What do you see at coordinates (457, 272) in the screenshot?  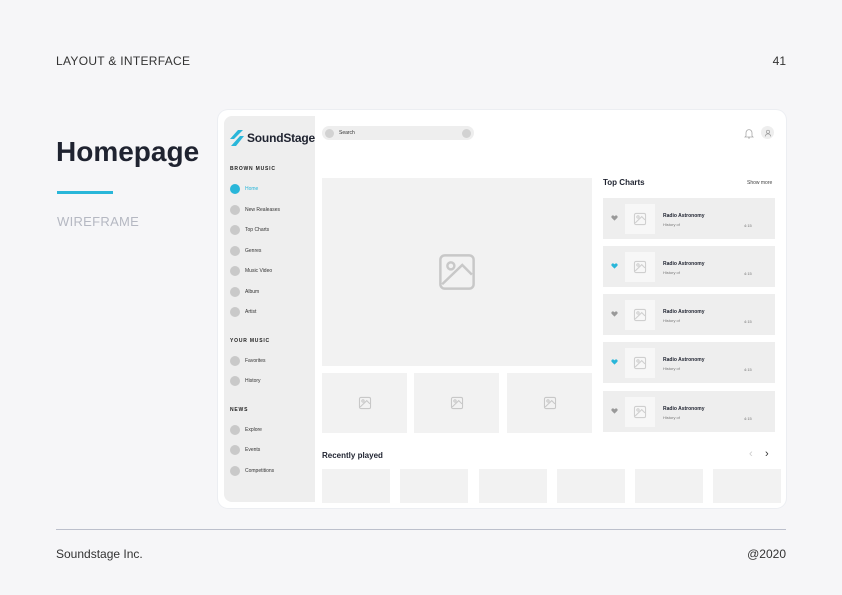 I see `hero-banner` at bounding box center [457, 272].